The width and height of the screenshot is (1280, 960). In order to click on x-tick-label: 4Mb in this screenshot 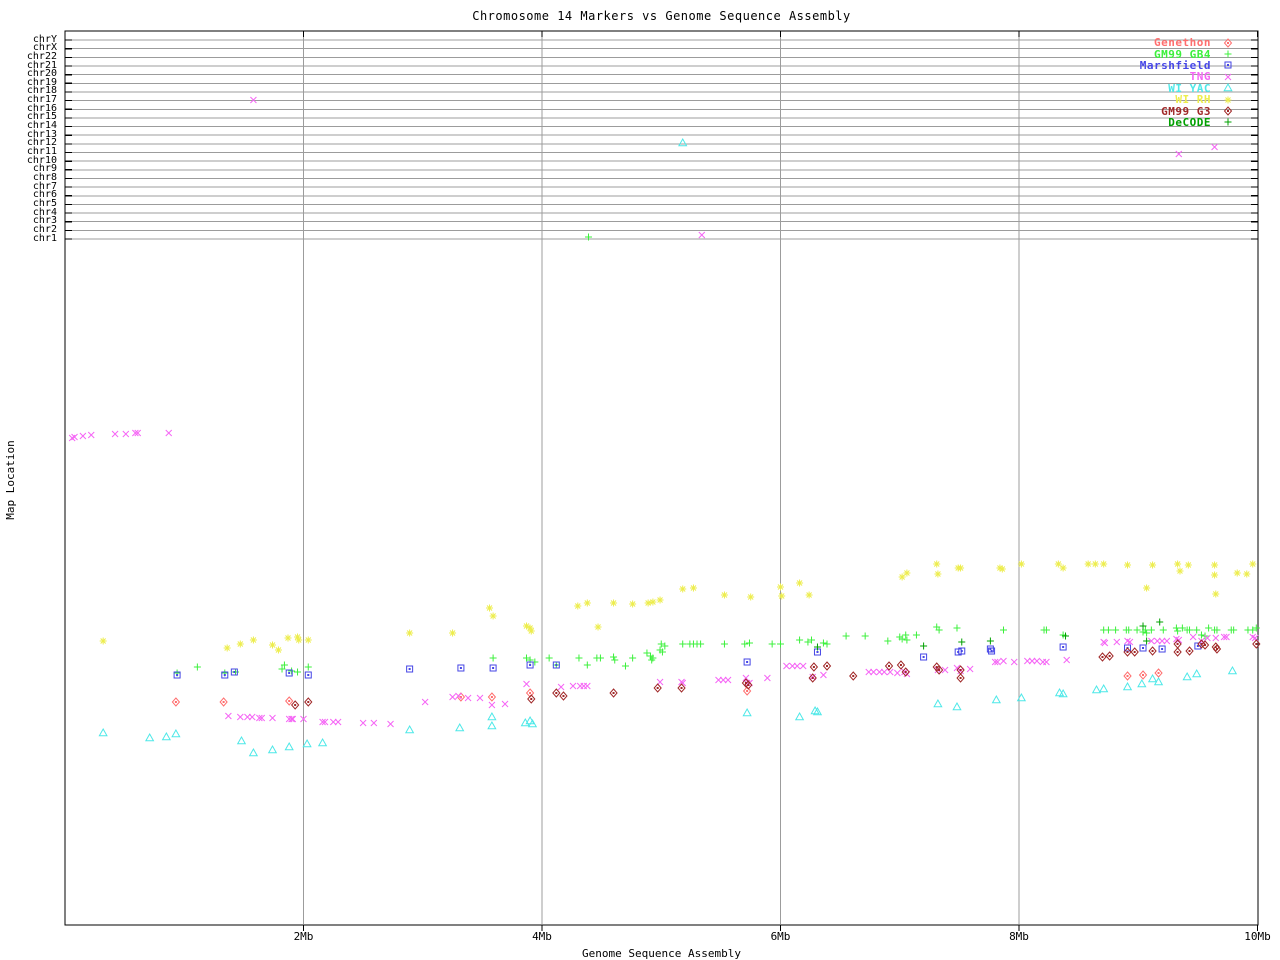, I will do `click(542, 936)`.